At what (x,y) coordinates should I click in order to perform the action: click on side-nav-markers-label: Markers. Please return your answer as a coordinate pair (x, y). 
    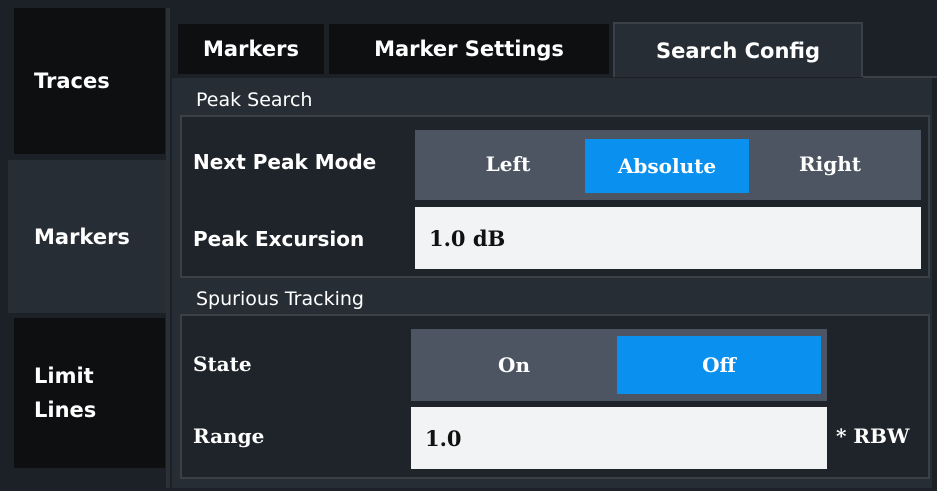
    Looking at the image, I should click on (82, 236).